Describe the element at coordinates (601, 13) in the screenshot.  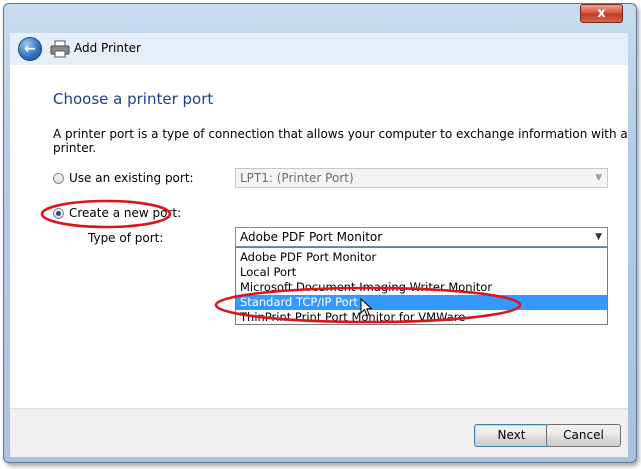
I see `close-button: x` at that location.